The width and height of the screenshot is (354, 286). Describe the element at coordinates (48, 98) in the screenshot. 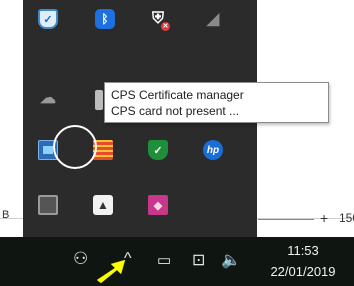

I see `onedrive-cloud-icon: ☁` at that location.